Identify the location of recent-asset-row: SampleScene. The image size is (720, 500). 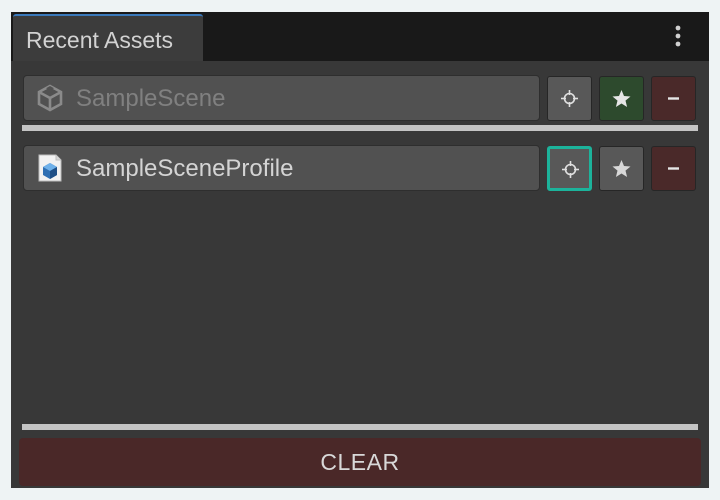
(361, 98).